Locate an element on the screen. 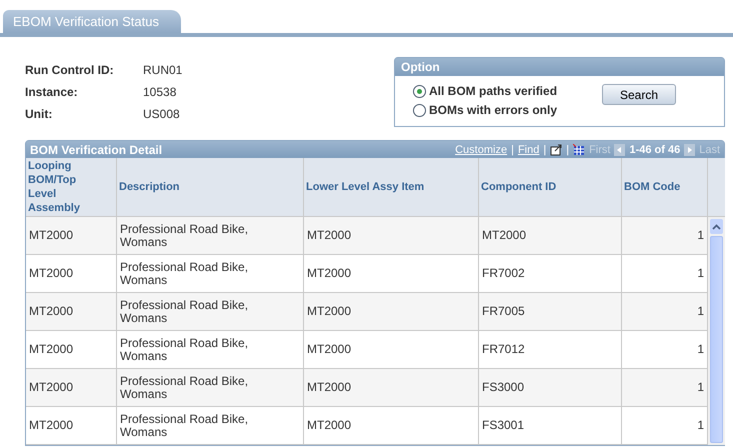 The height and width of the screenshot is (448, 733). field-label: Unit: is located at coordinates (39, 114).